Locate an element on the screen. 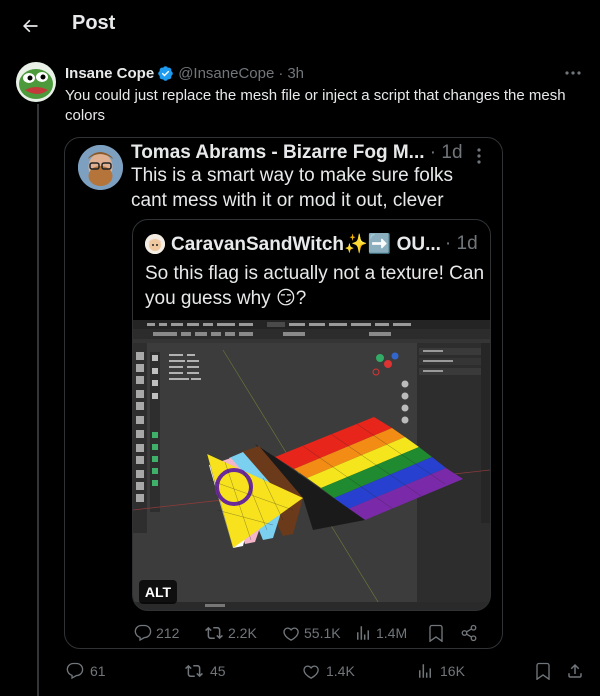 Image resolution: width=600 pixels, height=696 pixels. bookmark-button is located at coordinates (543, 671).